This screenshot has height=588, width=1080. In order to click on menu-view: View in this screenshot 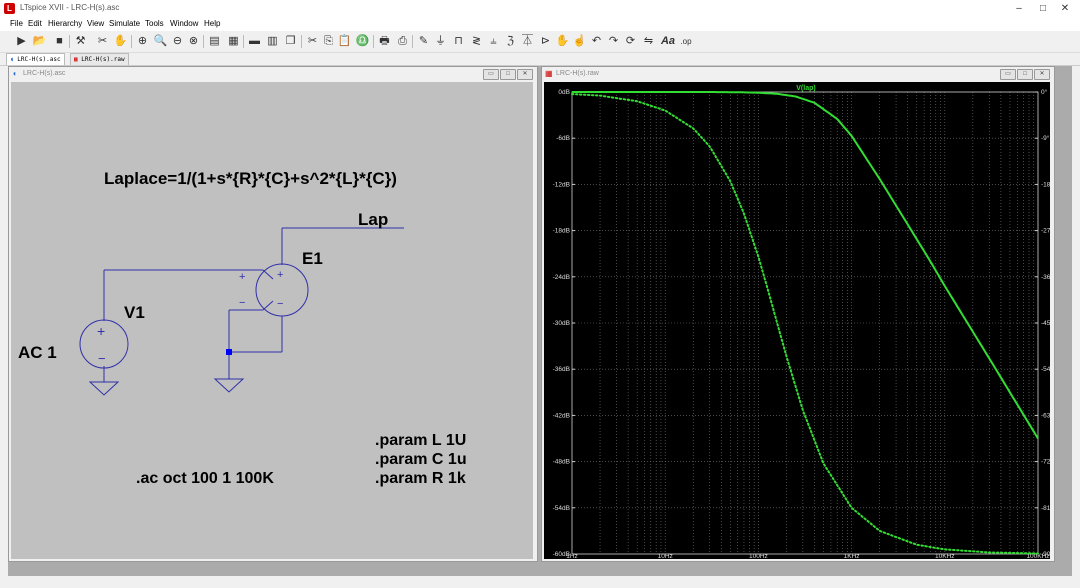, I will do `click(95, 23)`.